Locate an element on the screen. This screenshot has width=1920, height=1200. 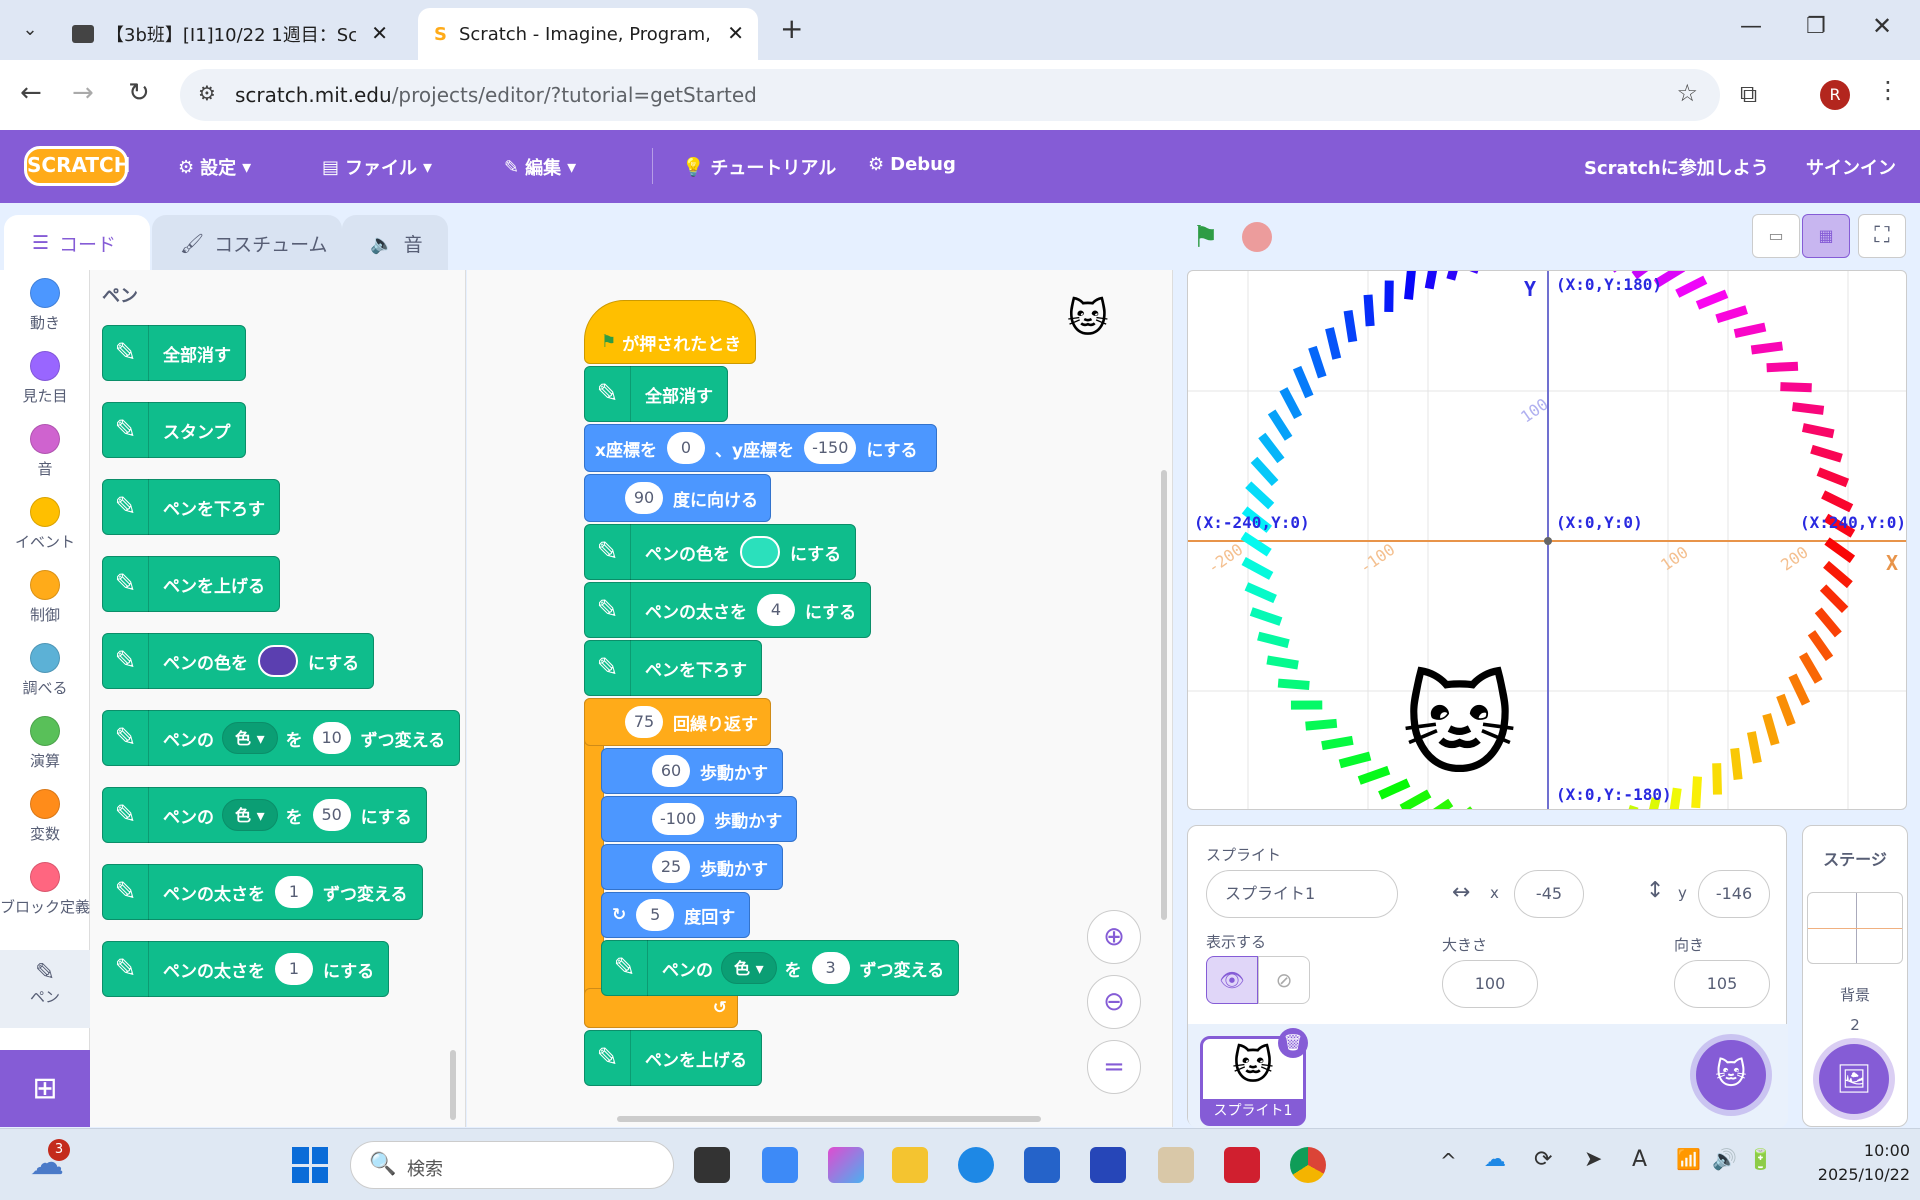
scratch-logo: SCRATCH is located at coordinates (77, 166).